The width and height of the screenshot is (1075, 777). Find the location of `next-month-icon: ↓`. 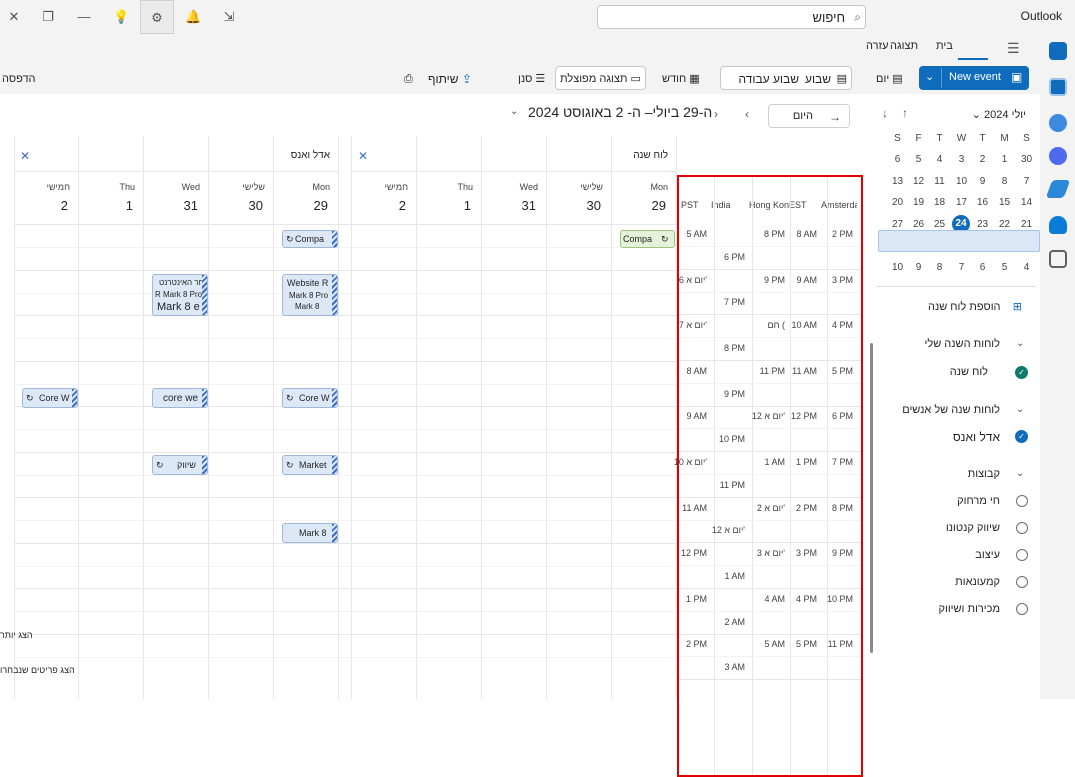

next-month-icon: ↓ is located at coordinates (885, 113).